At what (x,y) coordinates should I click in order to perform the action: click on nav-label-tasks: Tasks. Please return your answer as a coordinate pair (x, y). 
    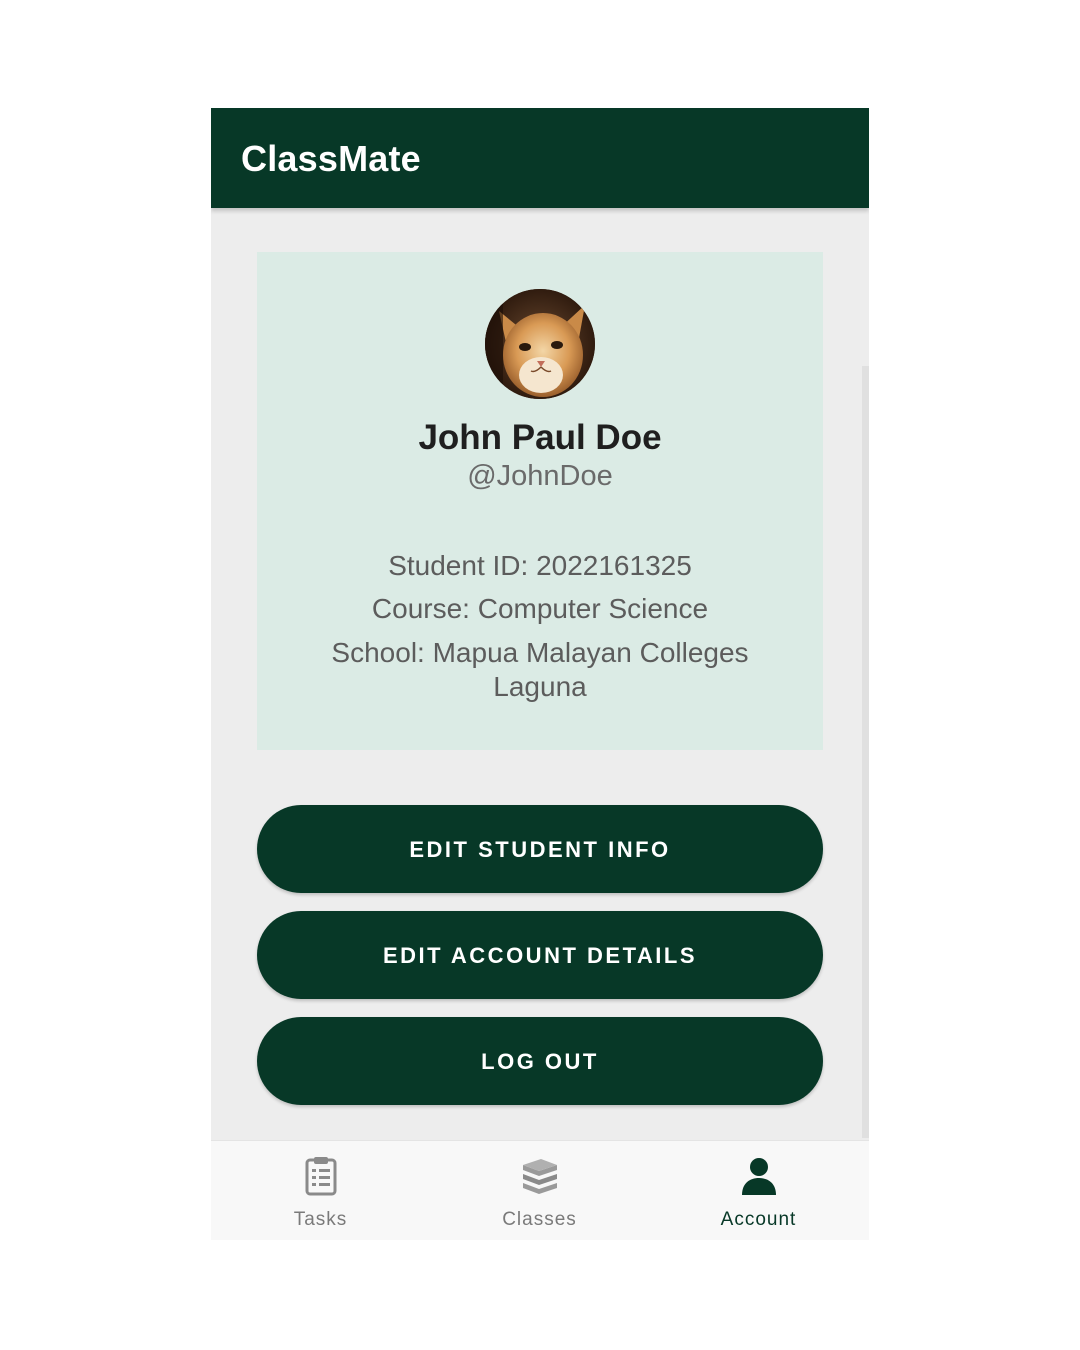
    Looking at the image, I should click on (320, 1219).